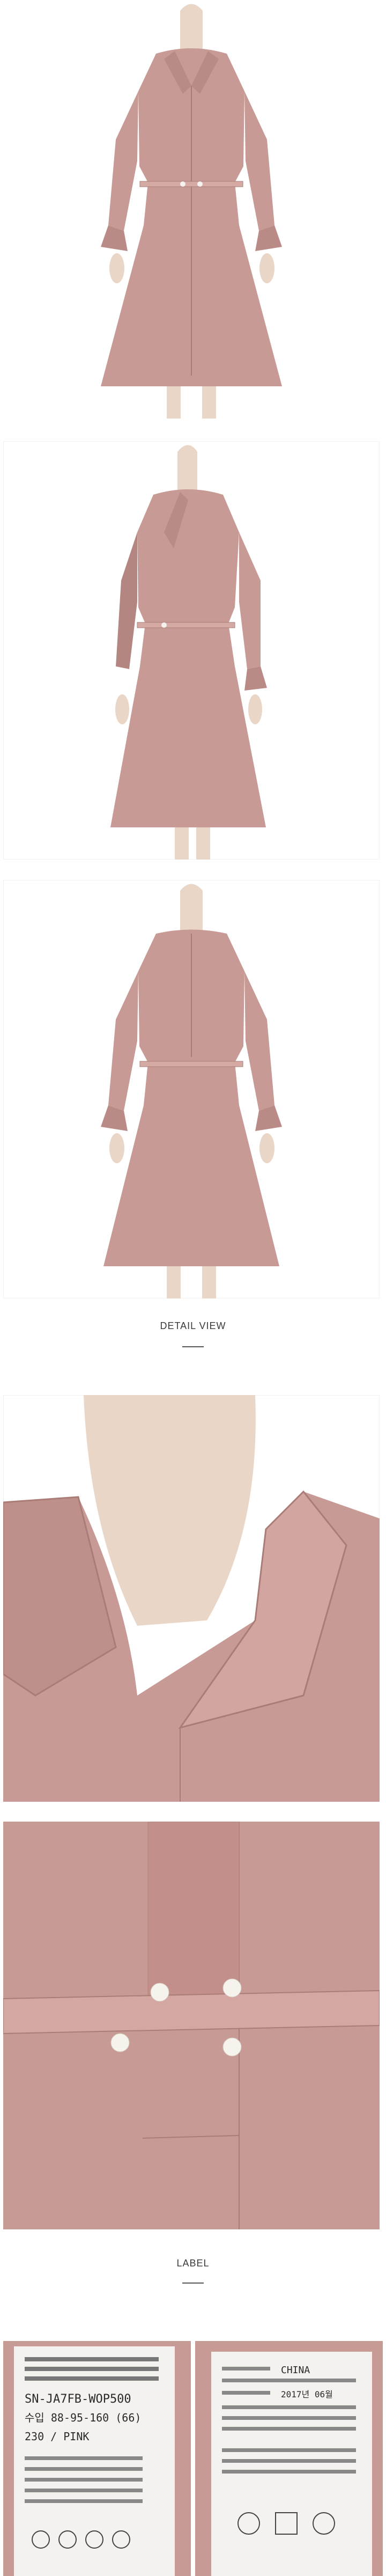  I want to click on label-color: 230 / PINK, so click(57, 2436).